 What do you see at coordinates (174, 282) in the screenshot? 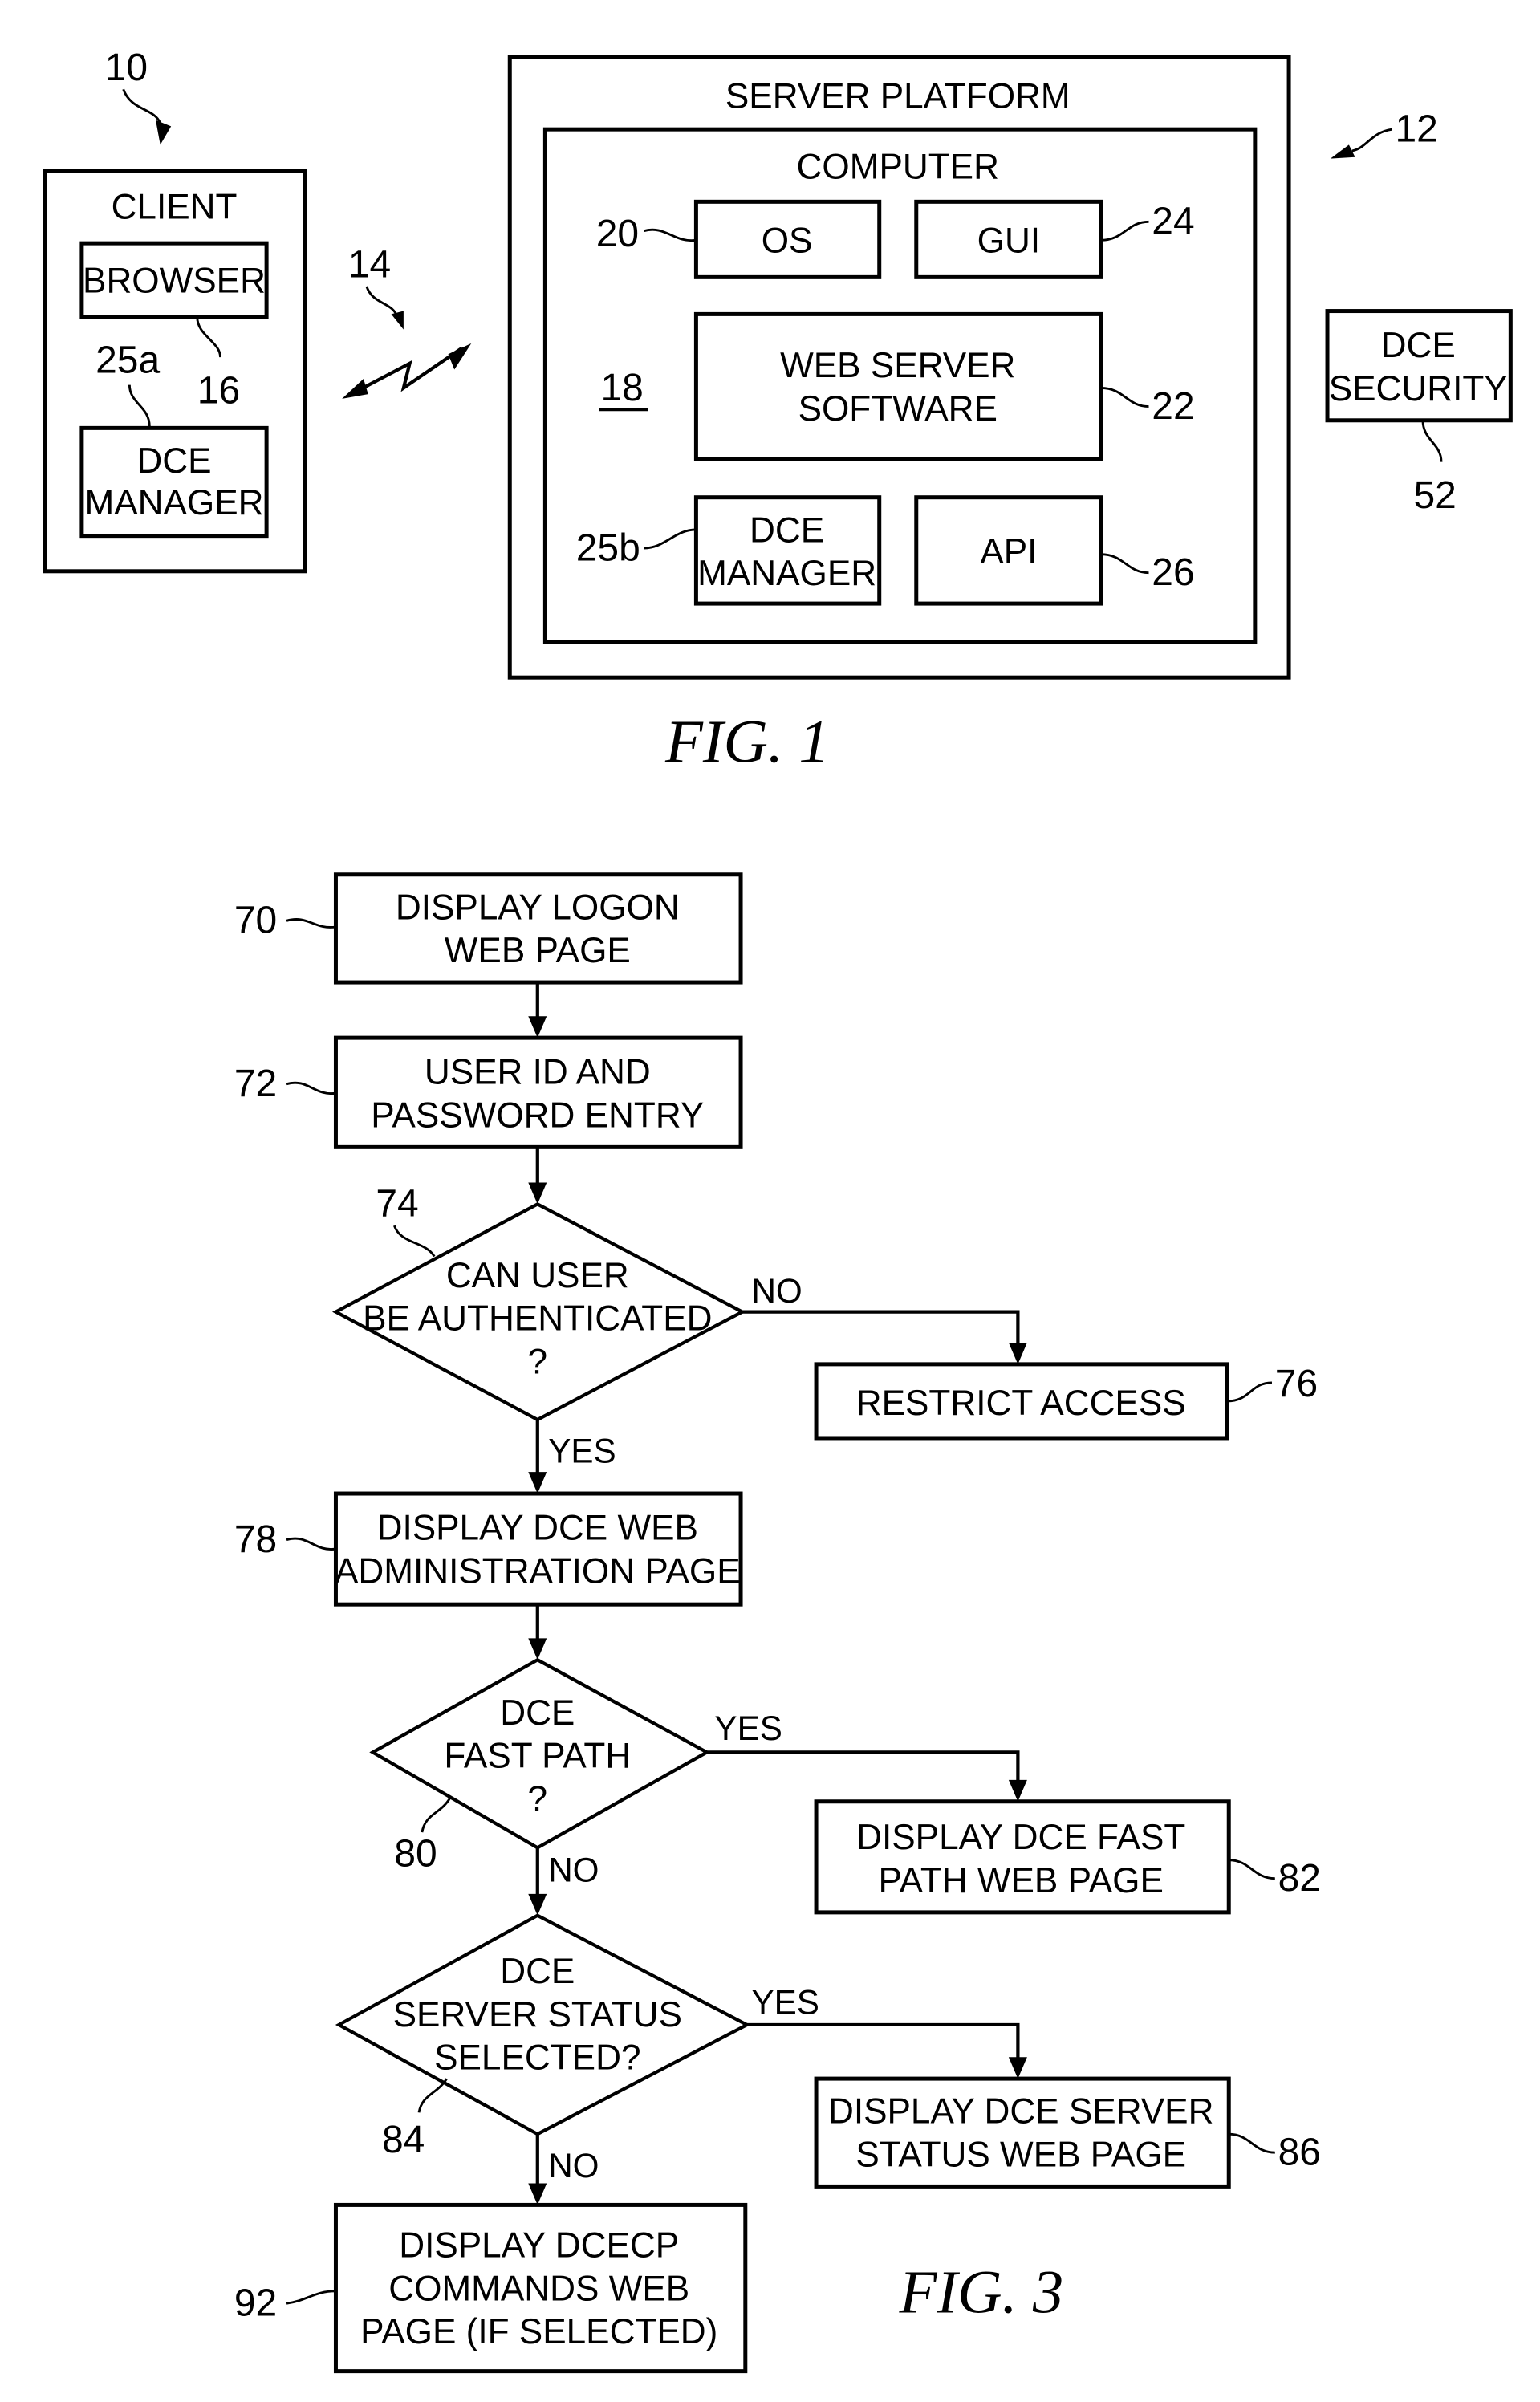
I see `browser-label: BROWSER` at bounding box center [174, 282].